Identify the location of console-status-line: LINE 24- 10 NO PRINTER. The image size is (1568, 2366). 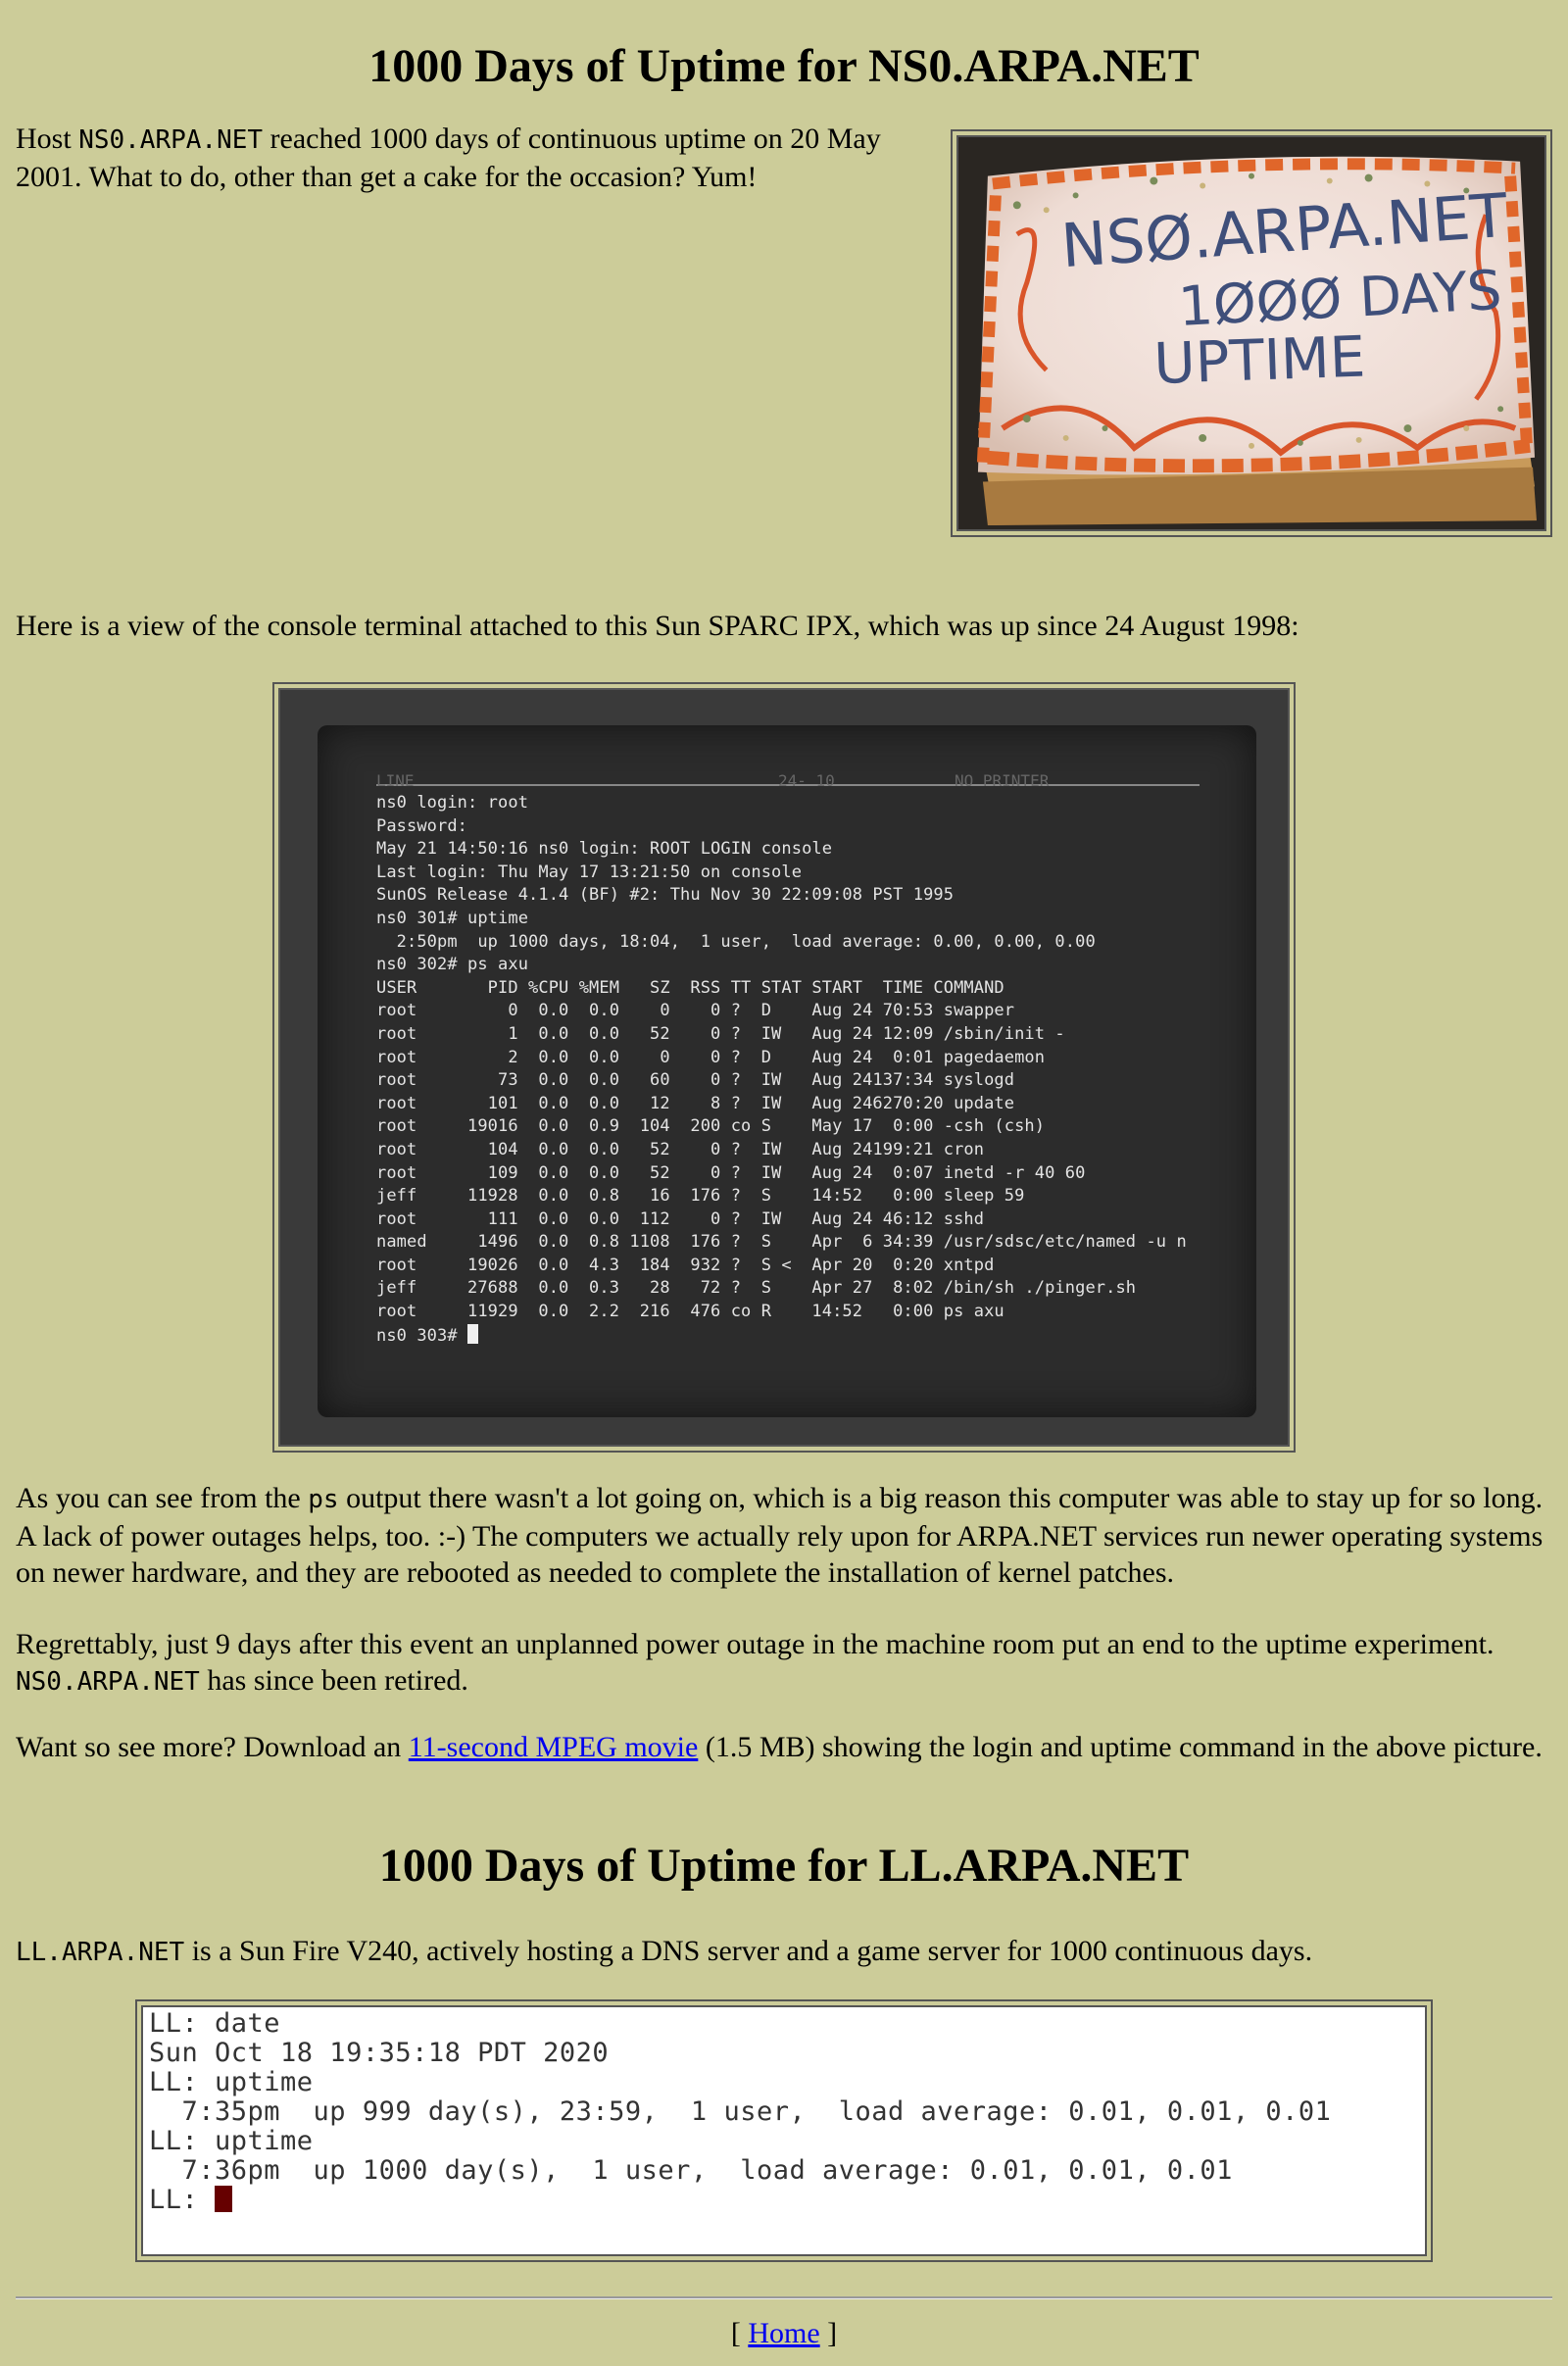
(788, 776).